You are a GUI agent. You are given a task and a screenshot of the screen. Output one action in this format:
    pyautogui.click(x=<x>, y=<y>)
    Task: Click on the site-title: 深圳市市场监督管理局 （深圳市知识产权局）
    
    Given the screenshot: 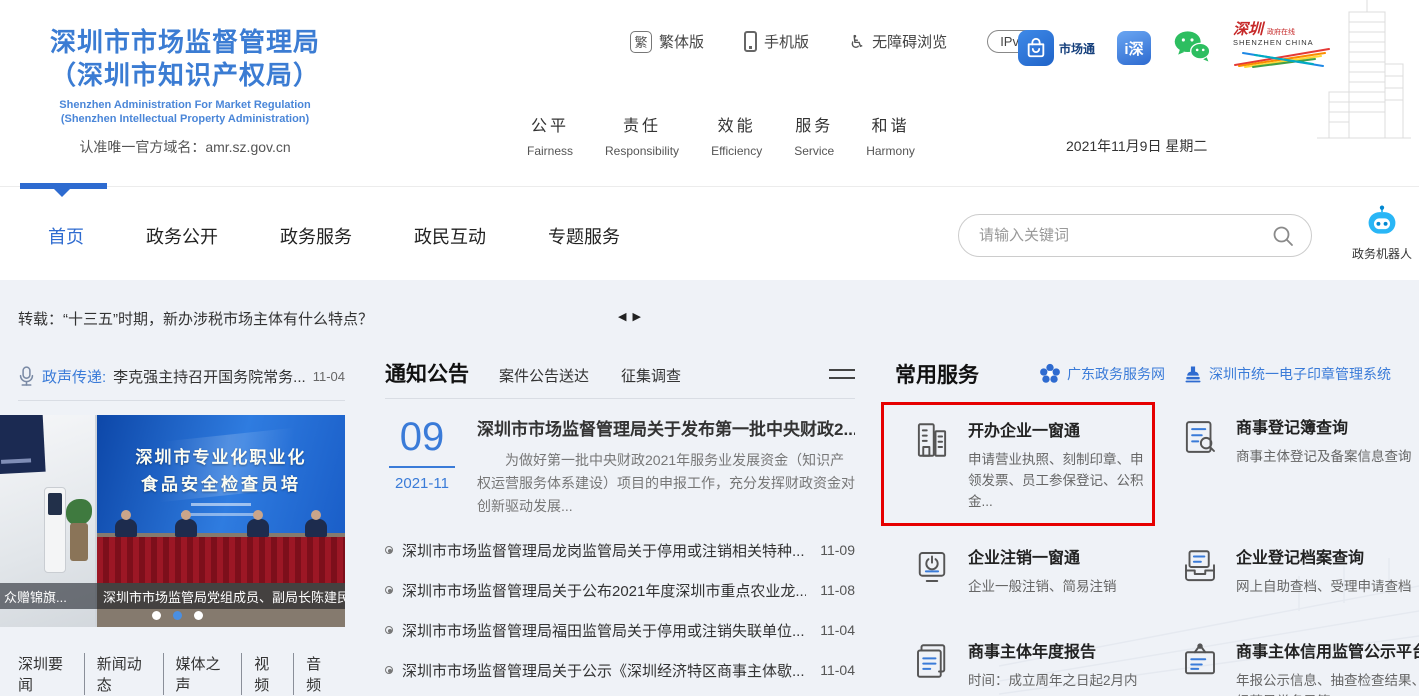 What is the action you would take?
    pyautogui.click(x=184, y=59)
    